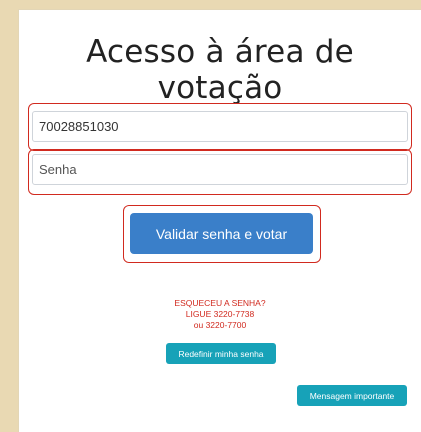 This screenshot has width=421, height=432. I want to click on validate-and-vote-button: Validar senha e votar, so click(221, 233).